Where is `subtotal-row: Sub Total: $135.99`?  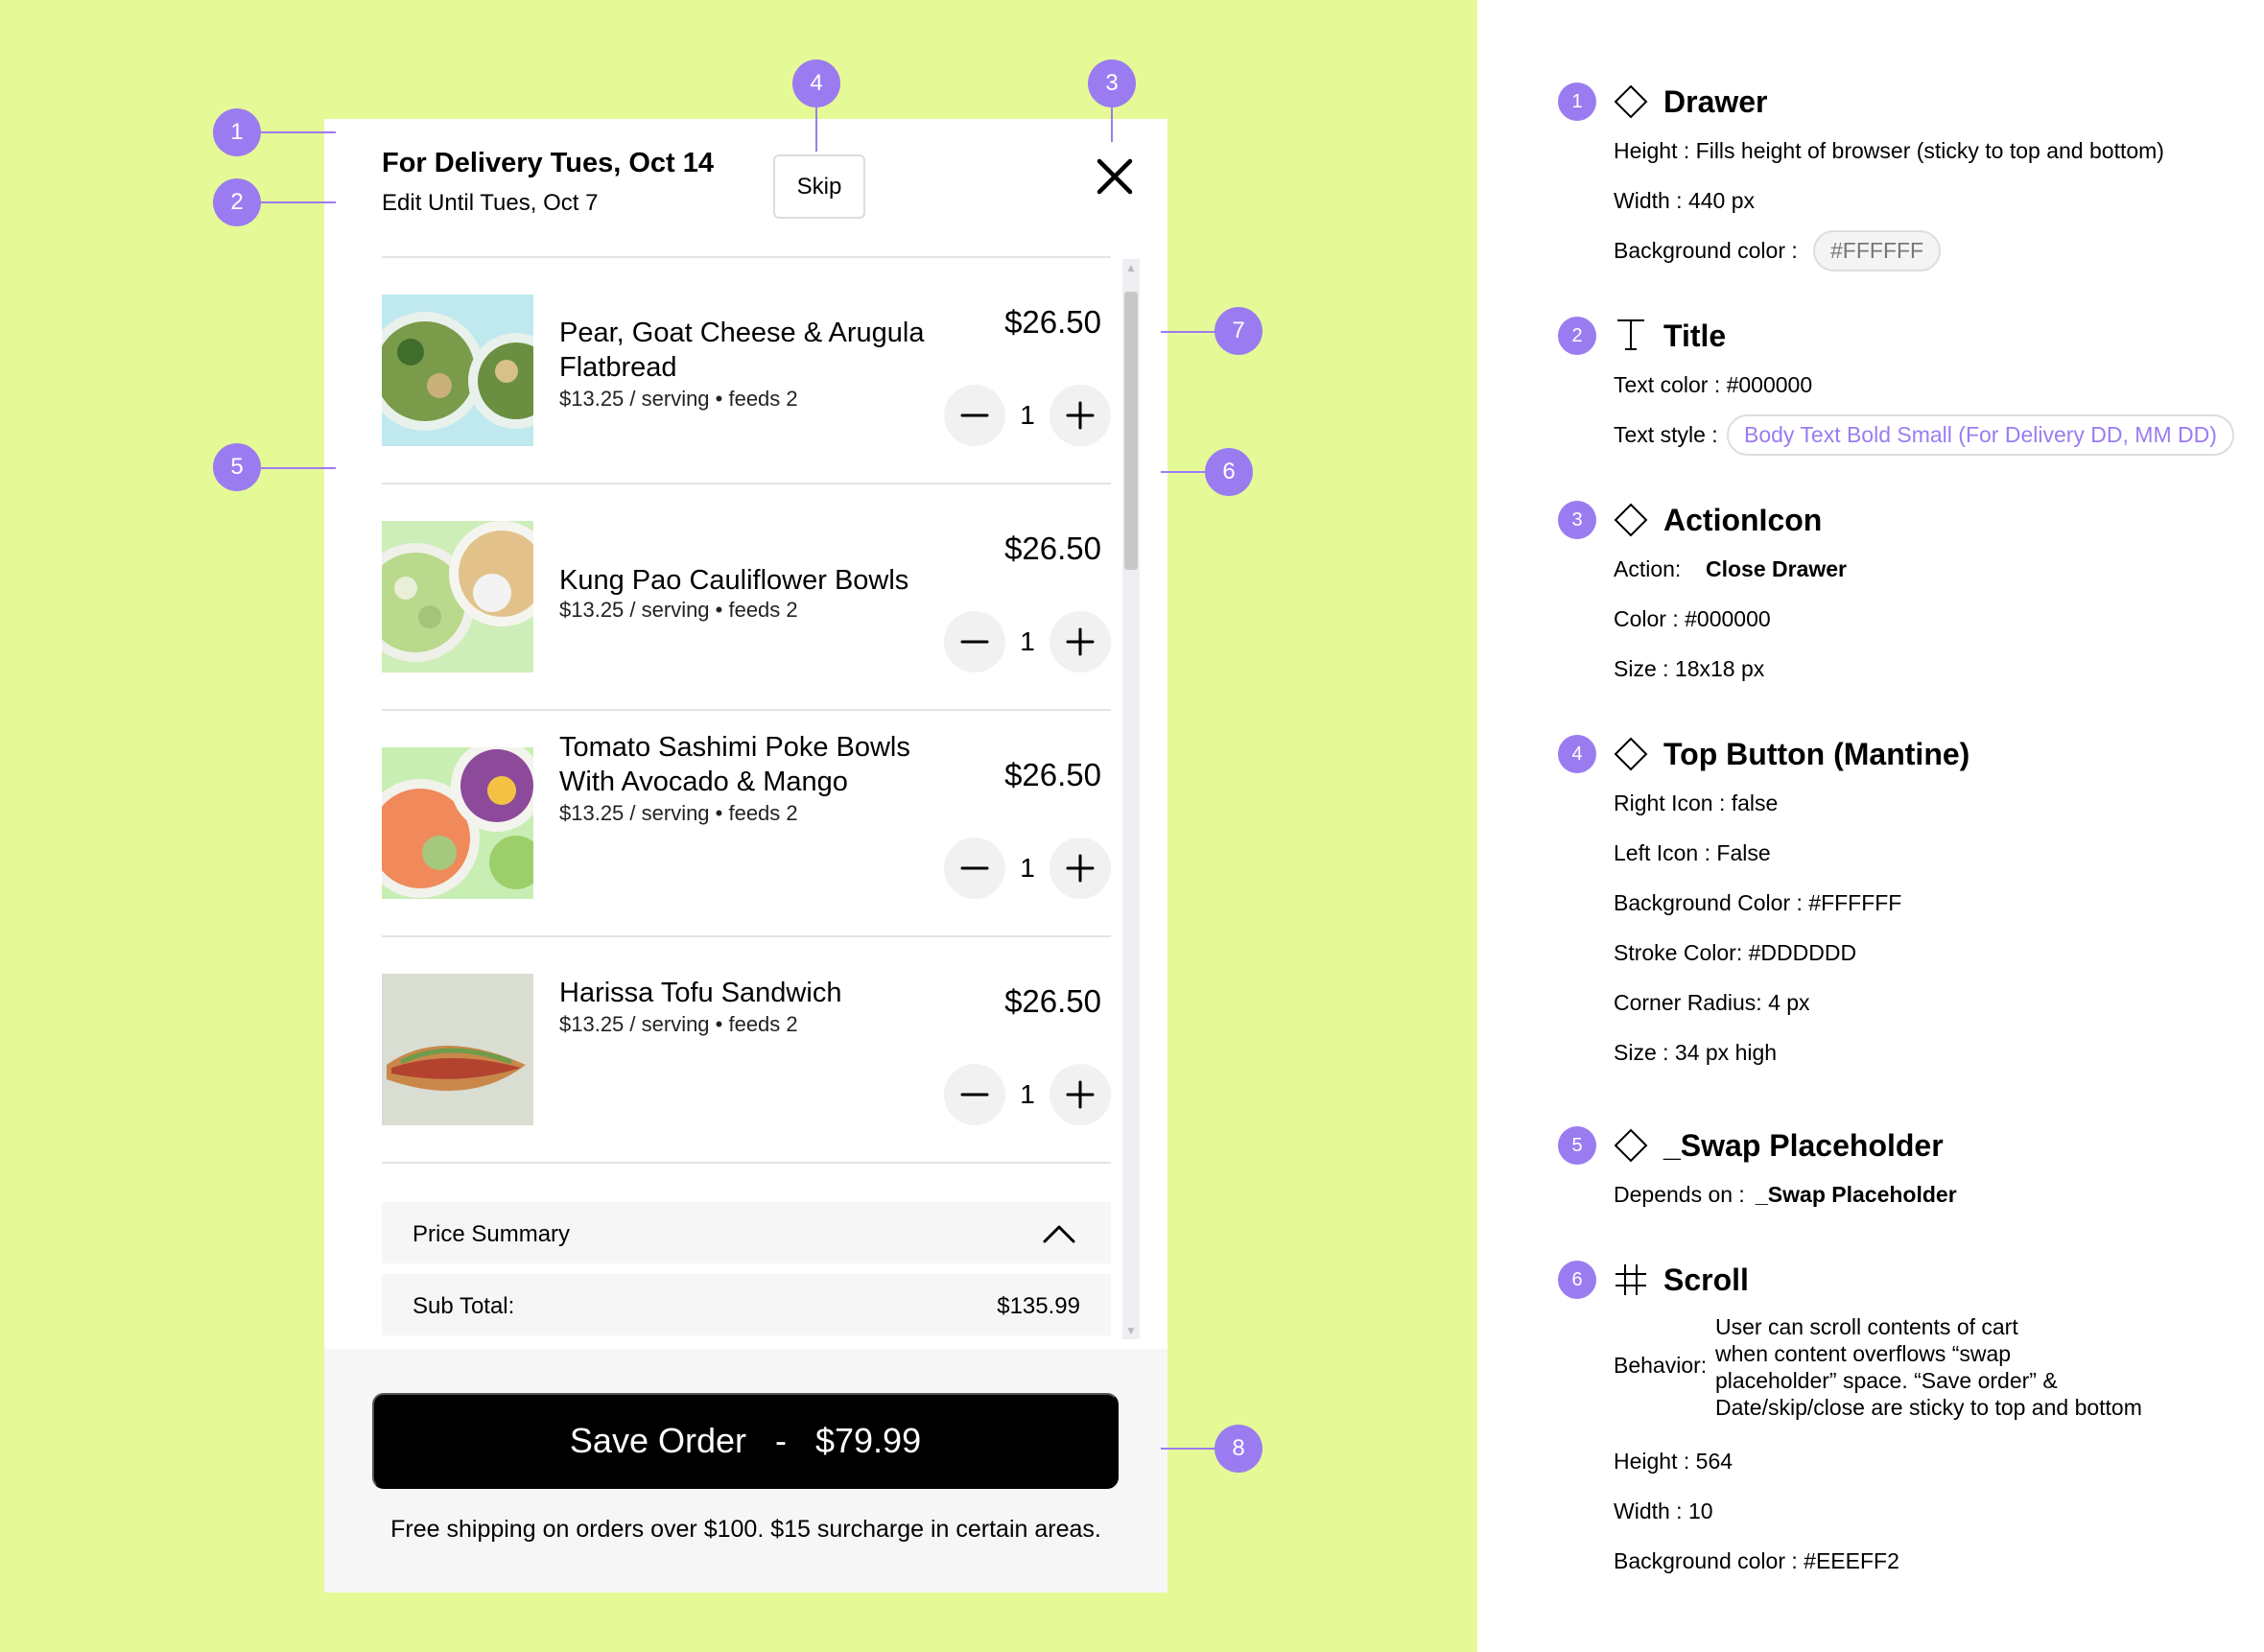 subtotal-row: Sub Total: $135.99 is located at coordinates (746, 1304).